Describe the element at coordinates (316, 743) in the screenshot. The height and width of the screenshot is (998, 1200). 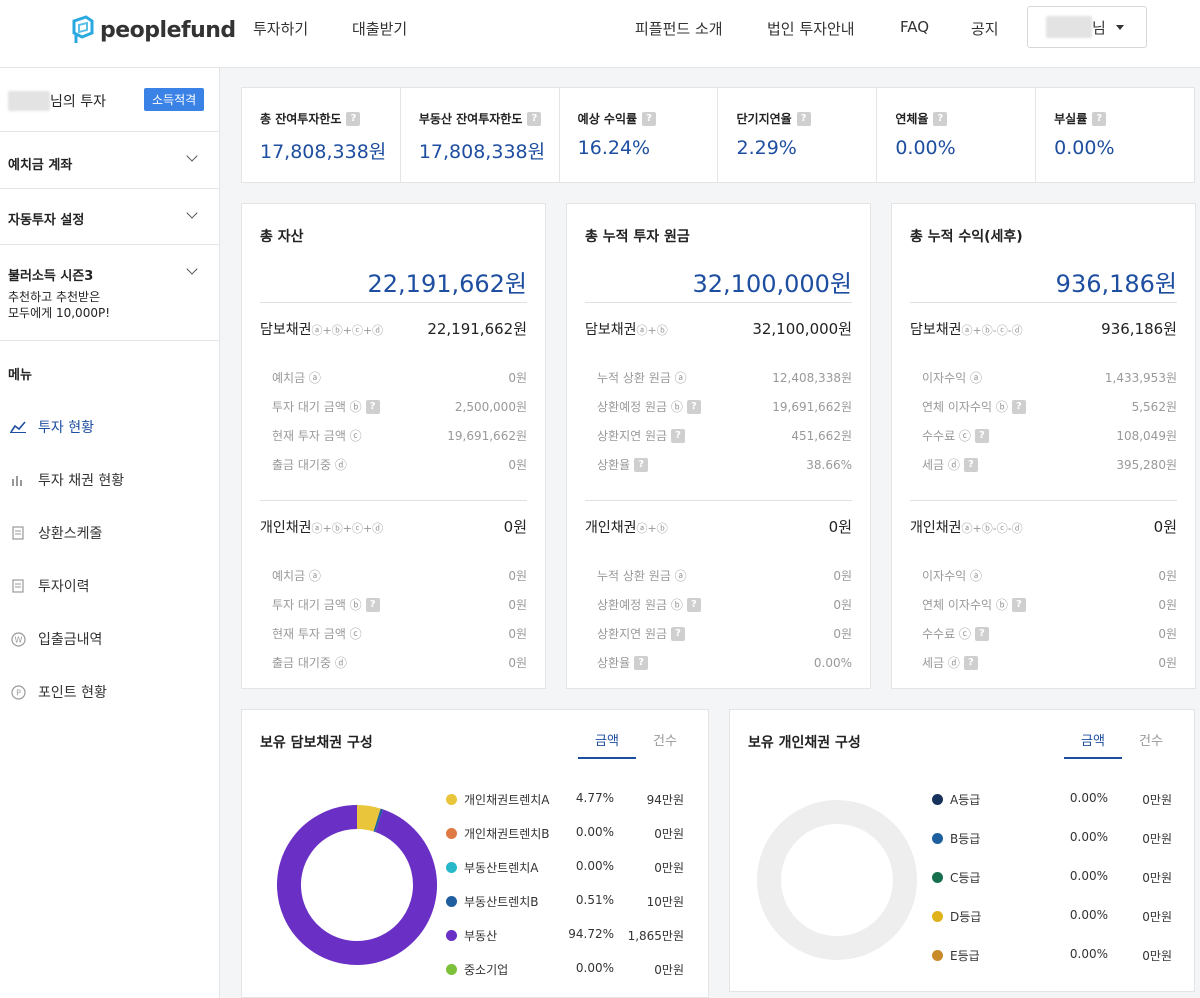
I see `secured-composition-title: 보유 담보채권 구성` at that location.